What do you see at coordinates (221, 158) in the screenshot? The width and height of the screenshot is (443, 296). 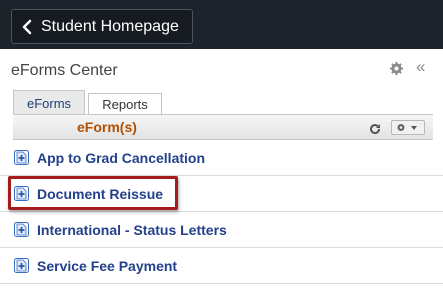 I see `list-item: App to Grad Cancellation` at bounding box center [221, 158].